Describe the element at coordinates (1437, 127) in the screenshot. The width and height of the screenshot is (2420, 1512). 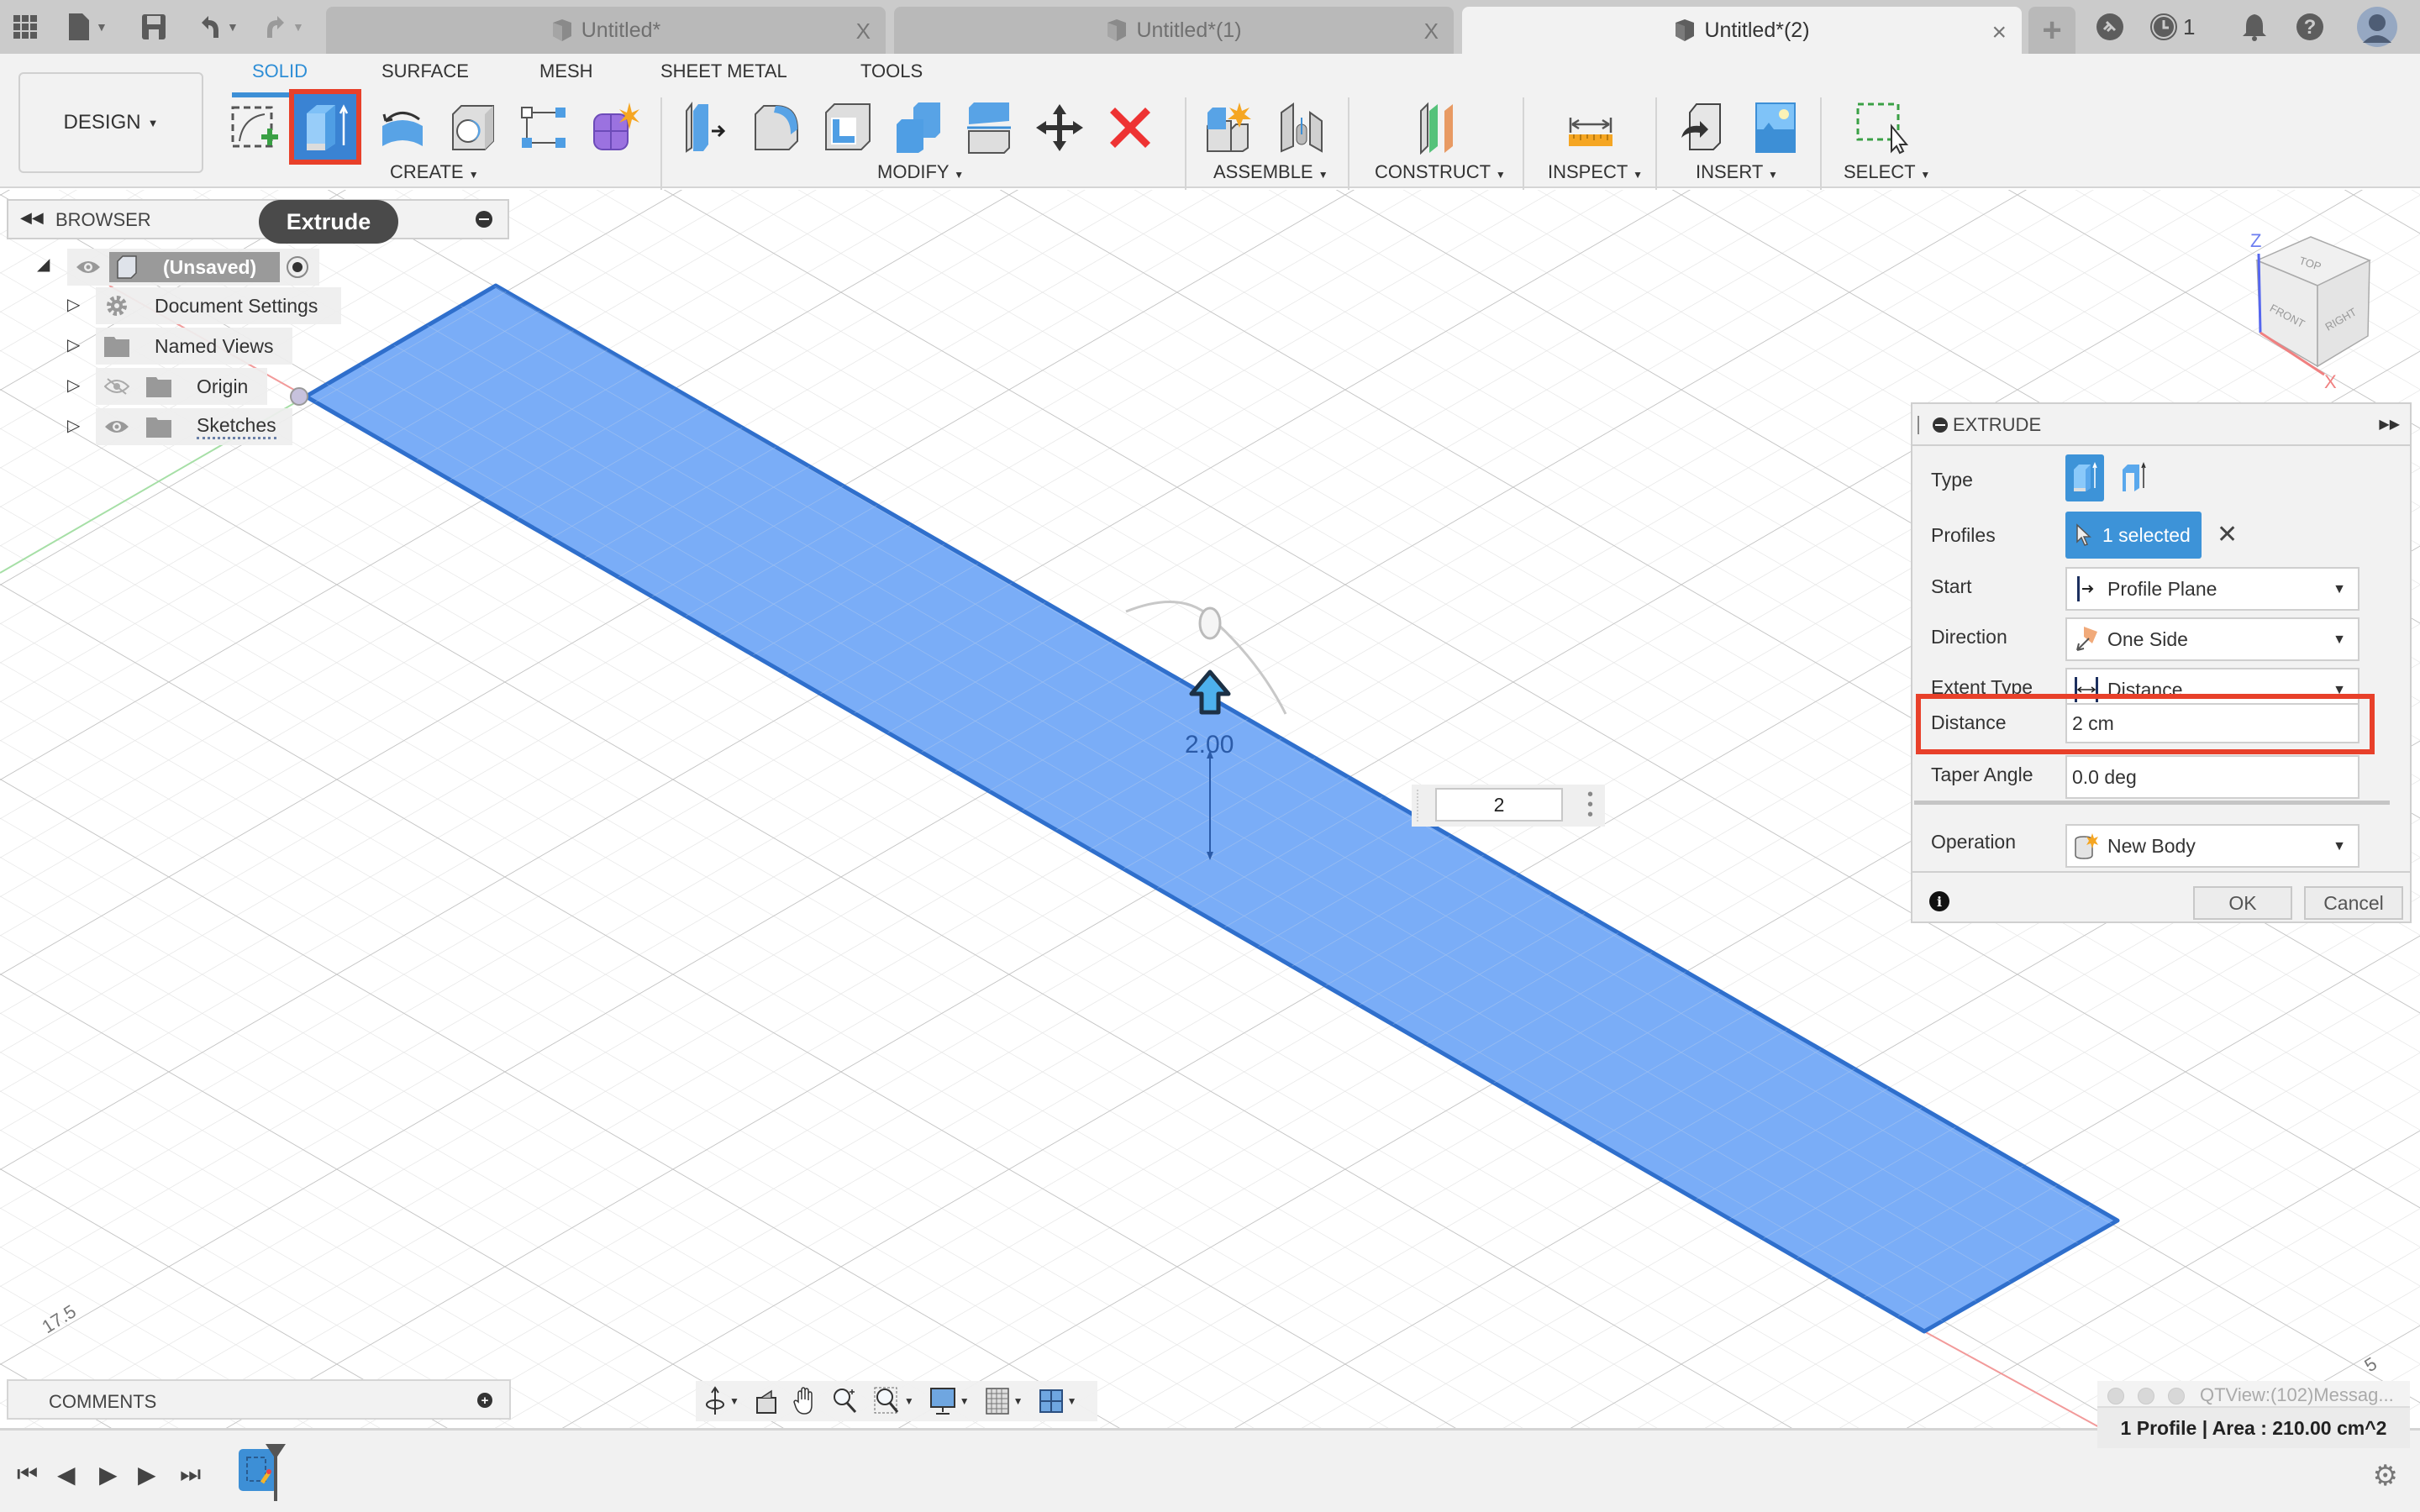
I see `offset-plane-button` at that location.